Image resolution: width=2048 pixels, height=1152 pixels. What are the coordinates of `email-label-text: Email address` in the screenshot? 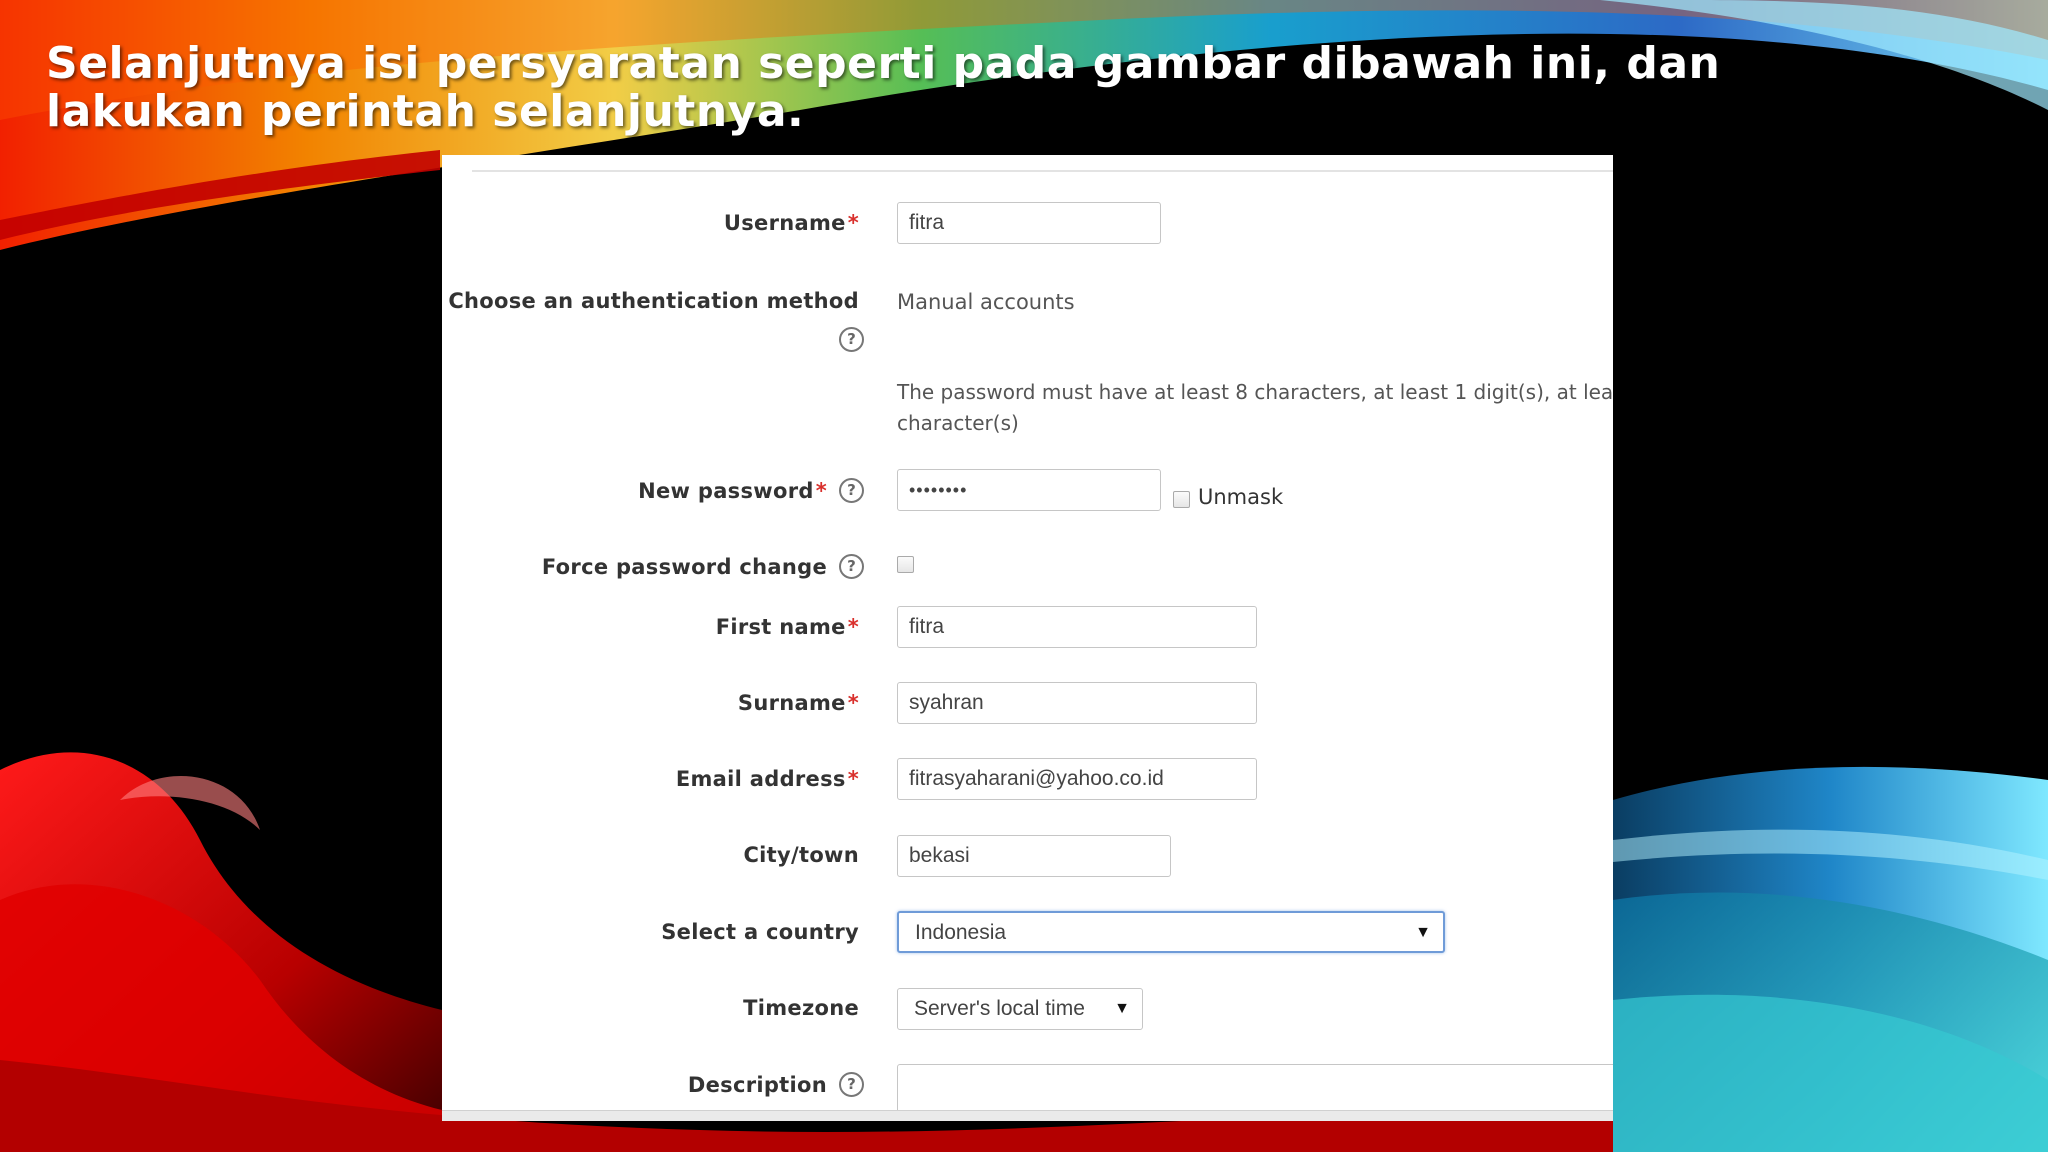 It's located at (760, 779).